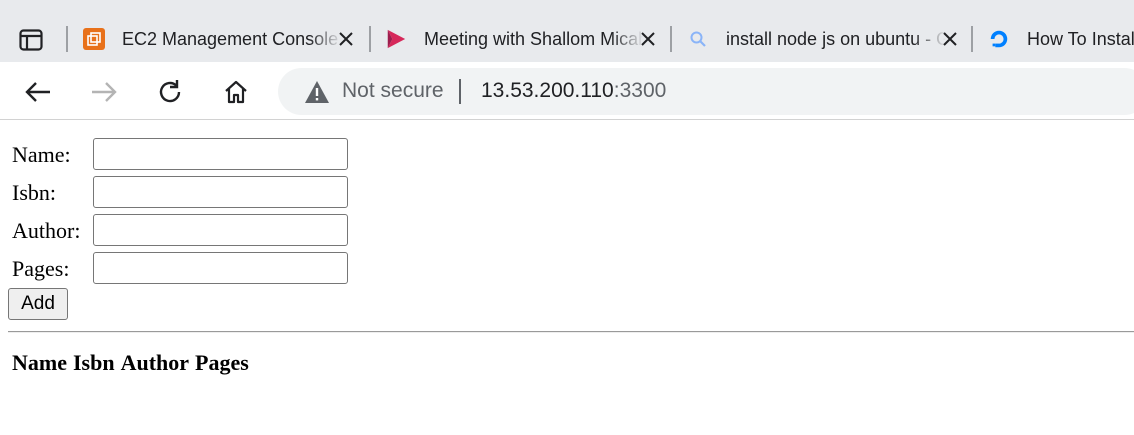  Describe the element at coordinates (155, 362) in the screenshot. I see `column-header-author: Author` at that location.